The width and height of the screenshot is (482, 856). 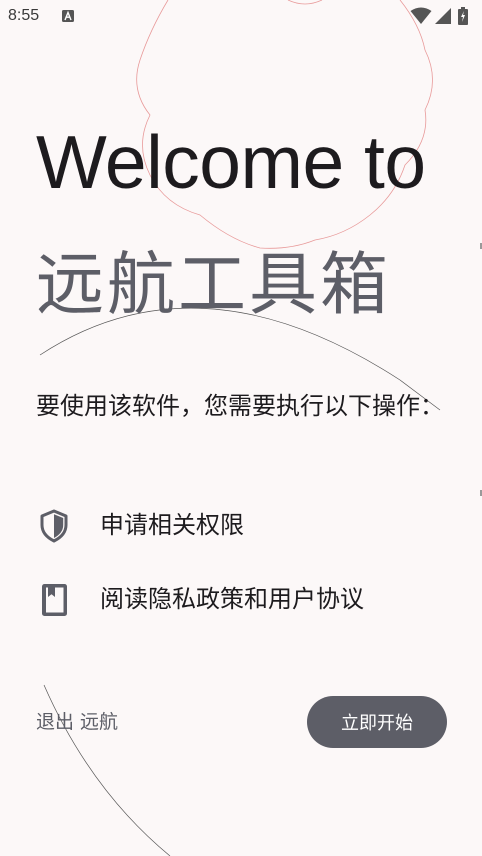 I want to click on requirement-label: 阅读隐私政策和用户协议, so click(x=232, y=599).